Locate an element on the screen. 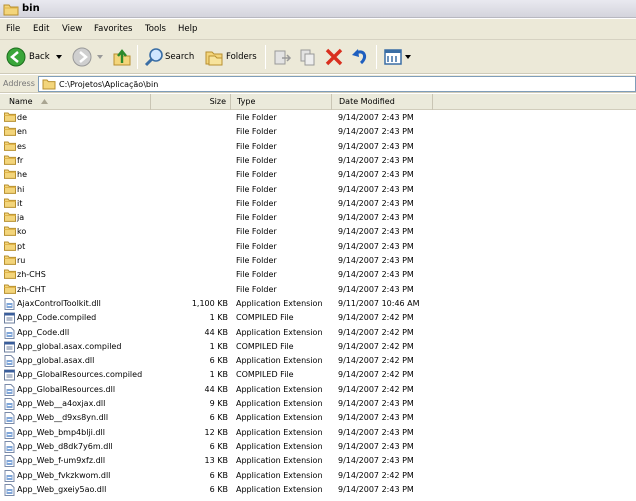 The height and width of the screenshot is (501, 636). up-folder-button is located at coordinates (122, 57).